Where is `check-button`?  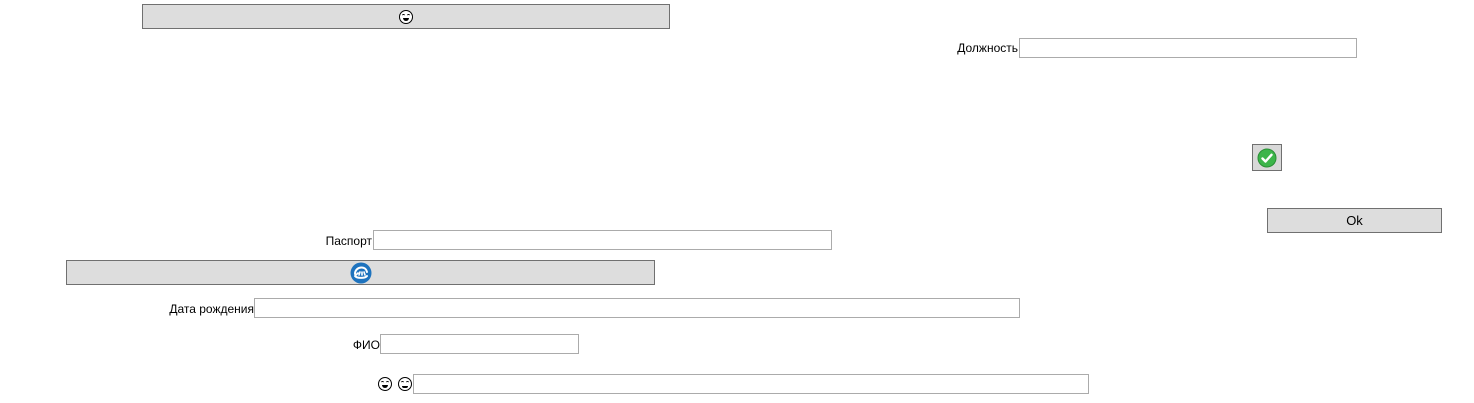
check-button is located at coordinates (1267, 157).